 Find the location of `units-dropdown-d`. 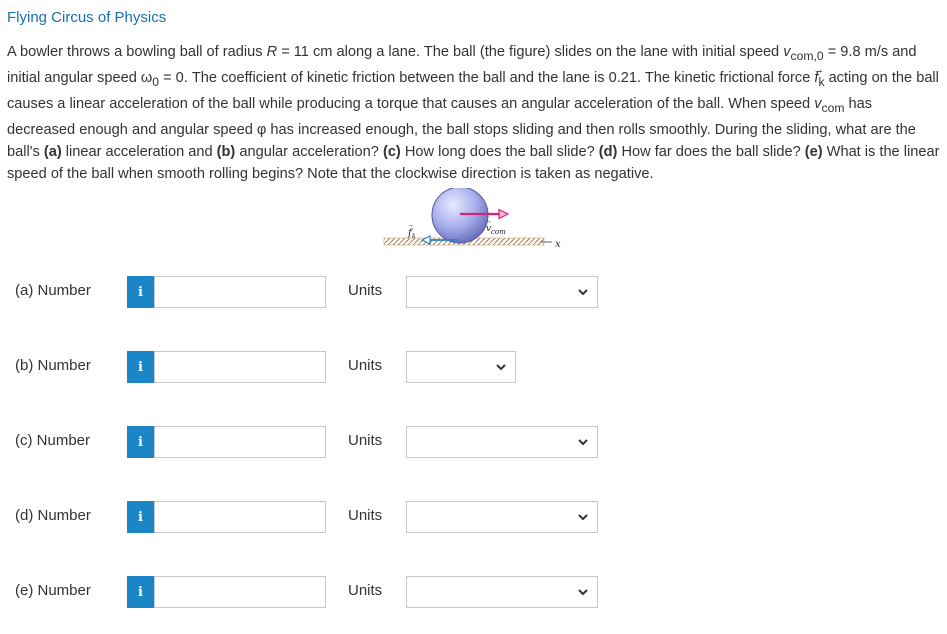

units-dropdown-d is located at coordinates (502, 517).